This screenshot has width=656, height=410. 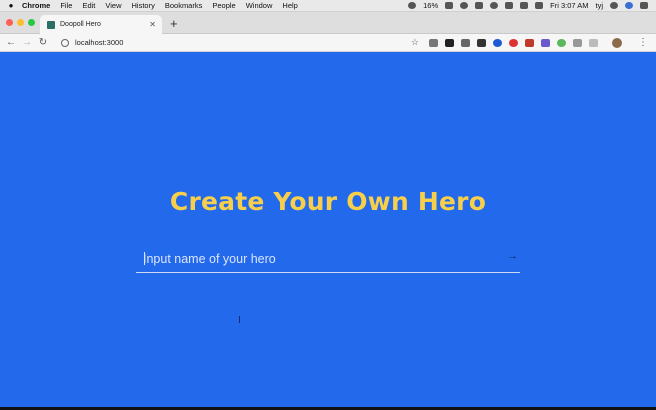 I want to click on menu-help: Help, so click(x=289, y=6).